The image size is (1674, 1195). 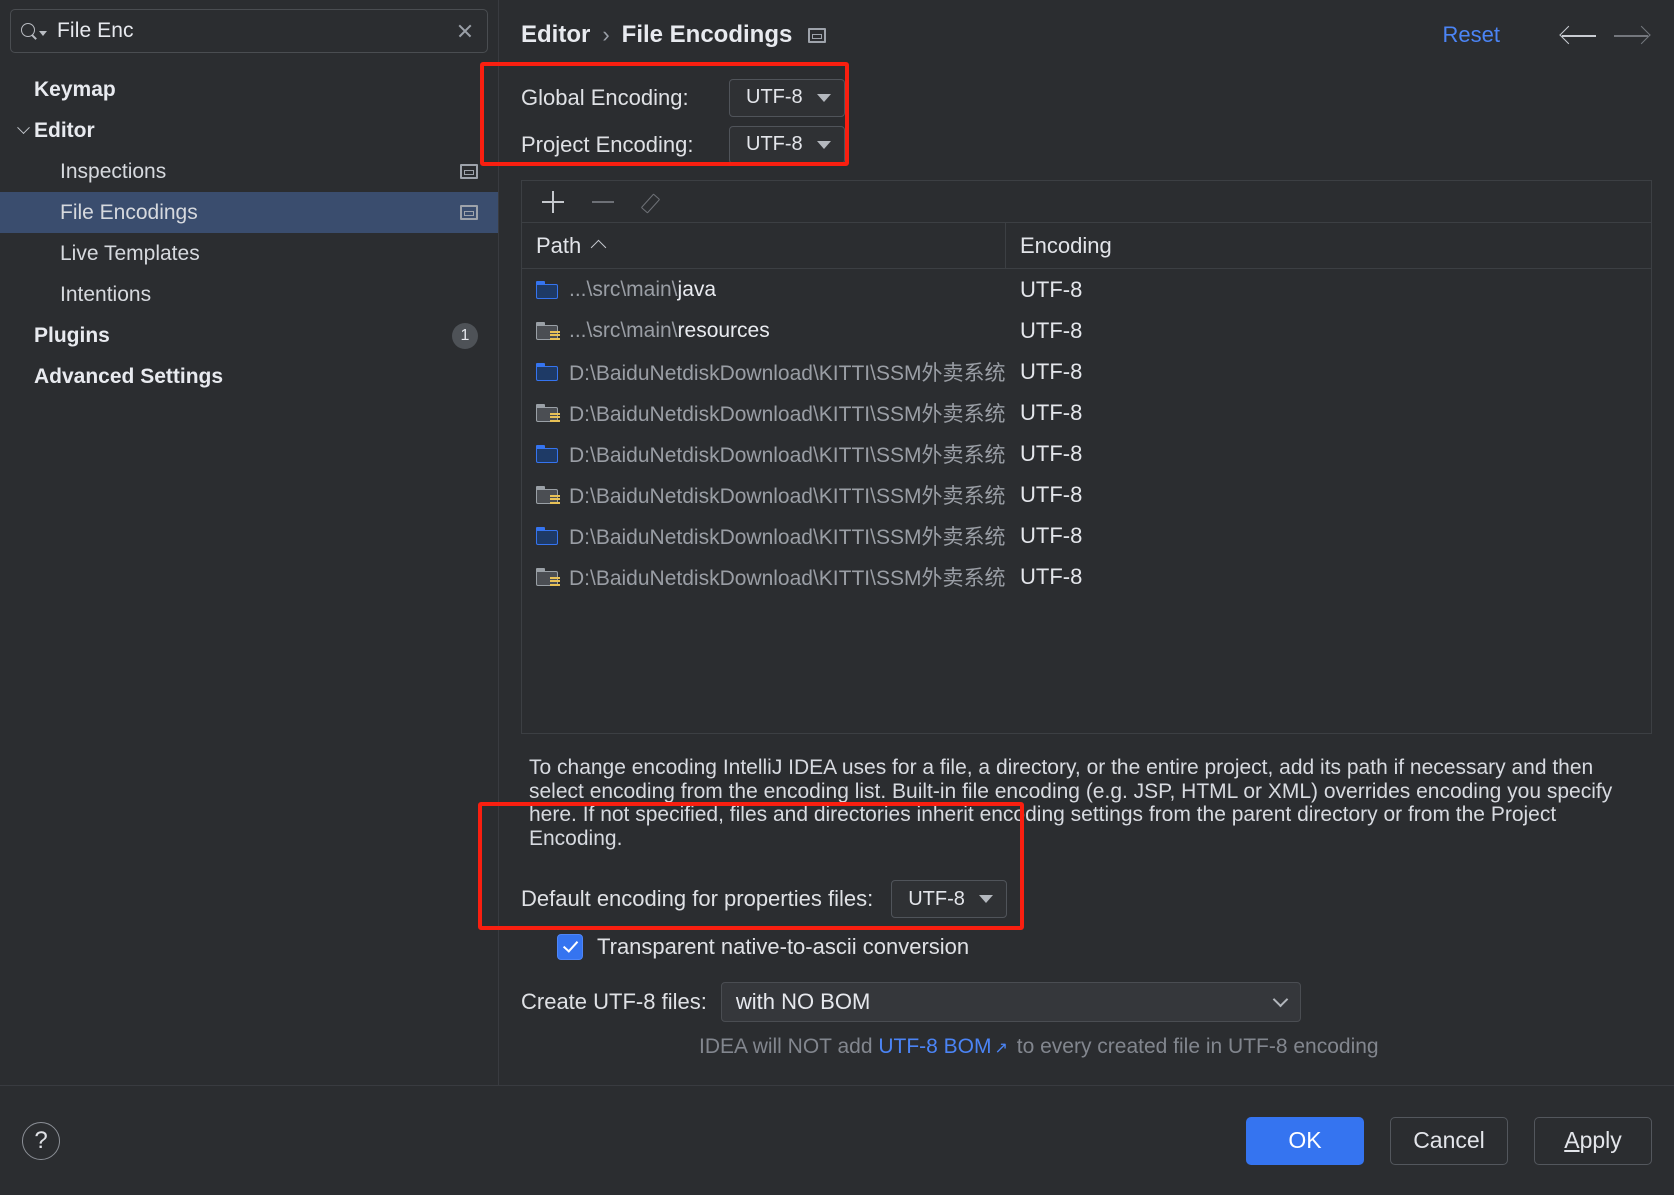 I want to click on project-encoding-value: UTF-8, so click(x=774, y=144).